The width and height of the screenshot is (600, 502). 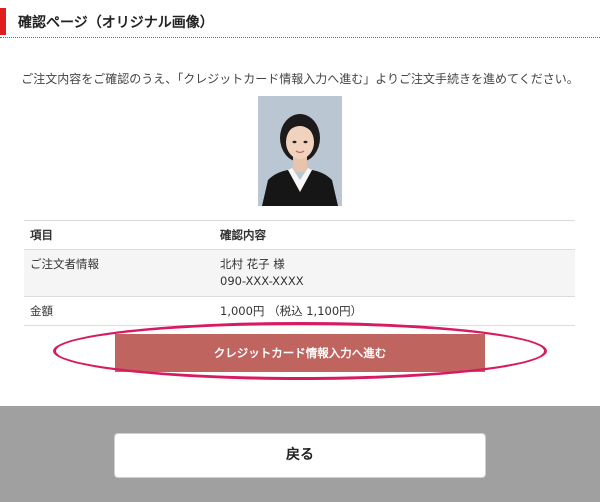 What do you see at coordinates (291, 311) in the screenshot?
I see `row-value-amount: 1,000円 （税込 1,100円）` at bounding box center [291, 311].